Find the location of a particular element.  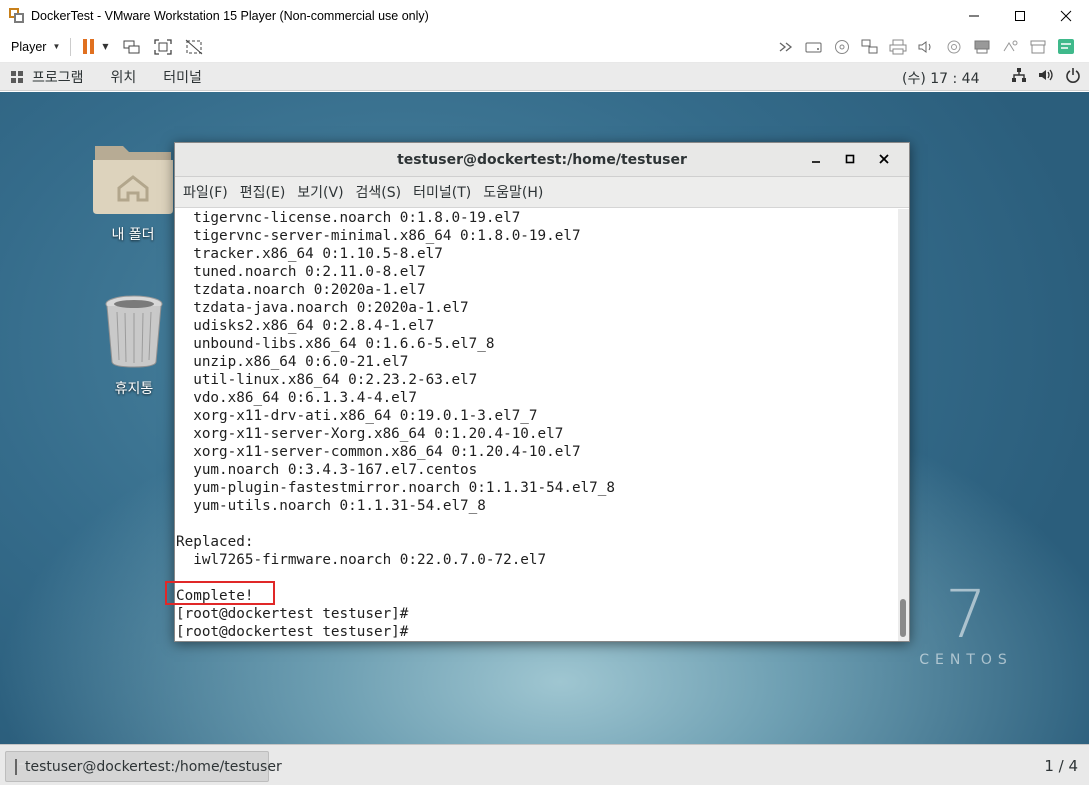

menu-applications: 프로그램 is located at coordinates (58, 77).